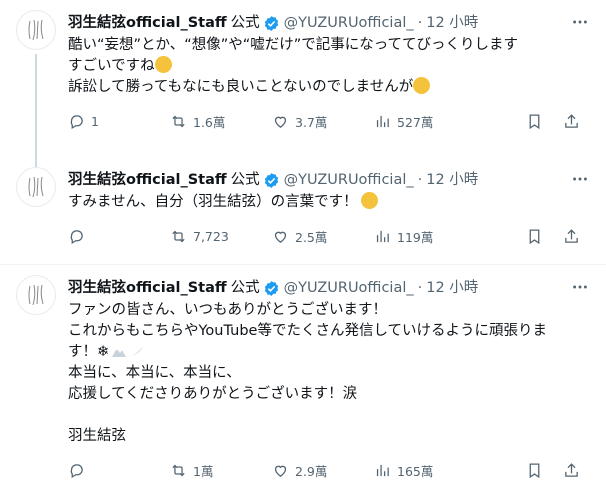  Describe the element at coordinates (415, 237) in the screenshot. I see `view-count: 119萬` at that location.